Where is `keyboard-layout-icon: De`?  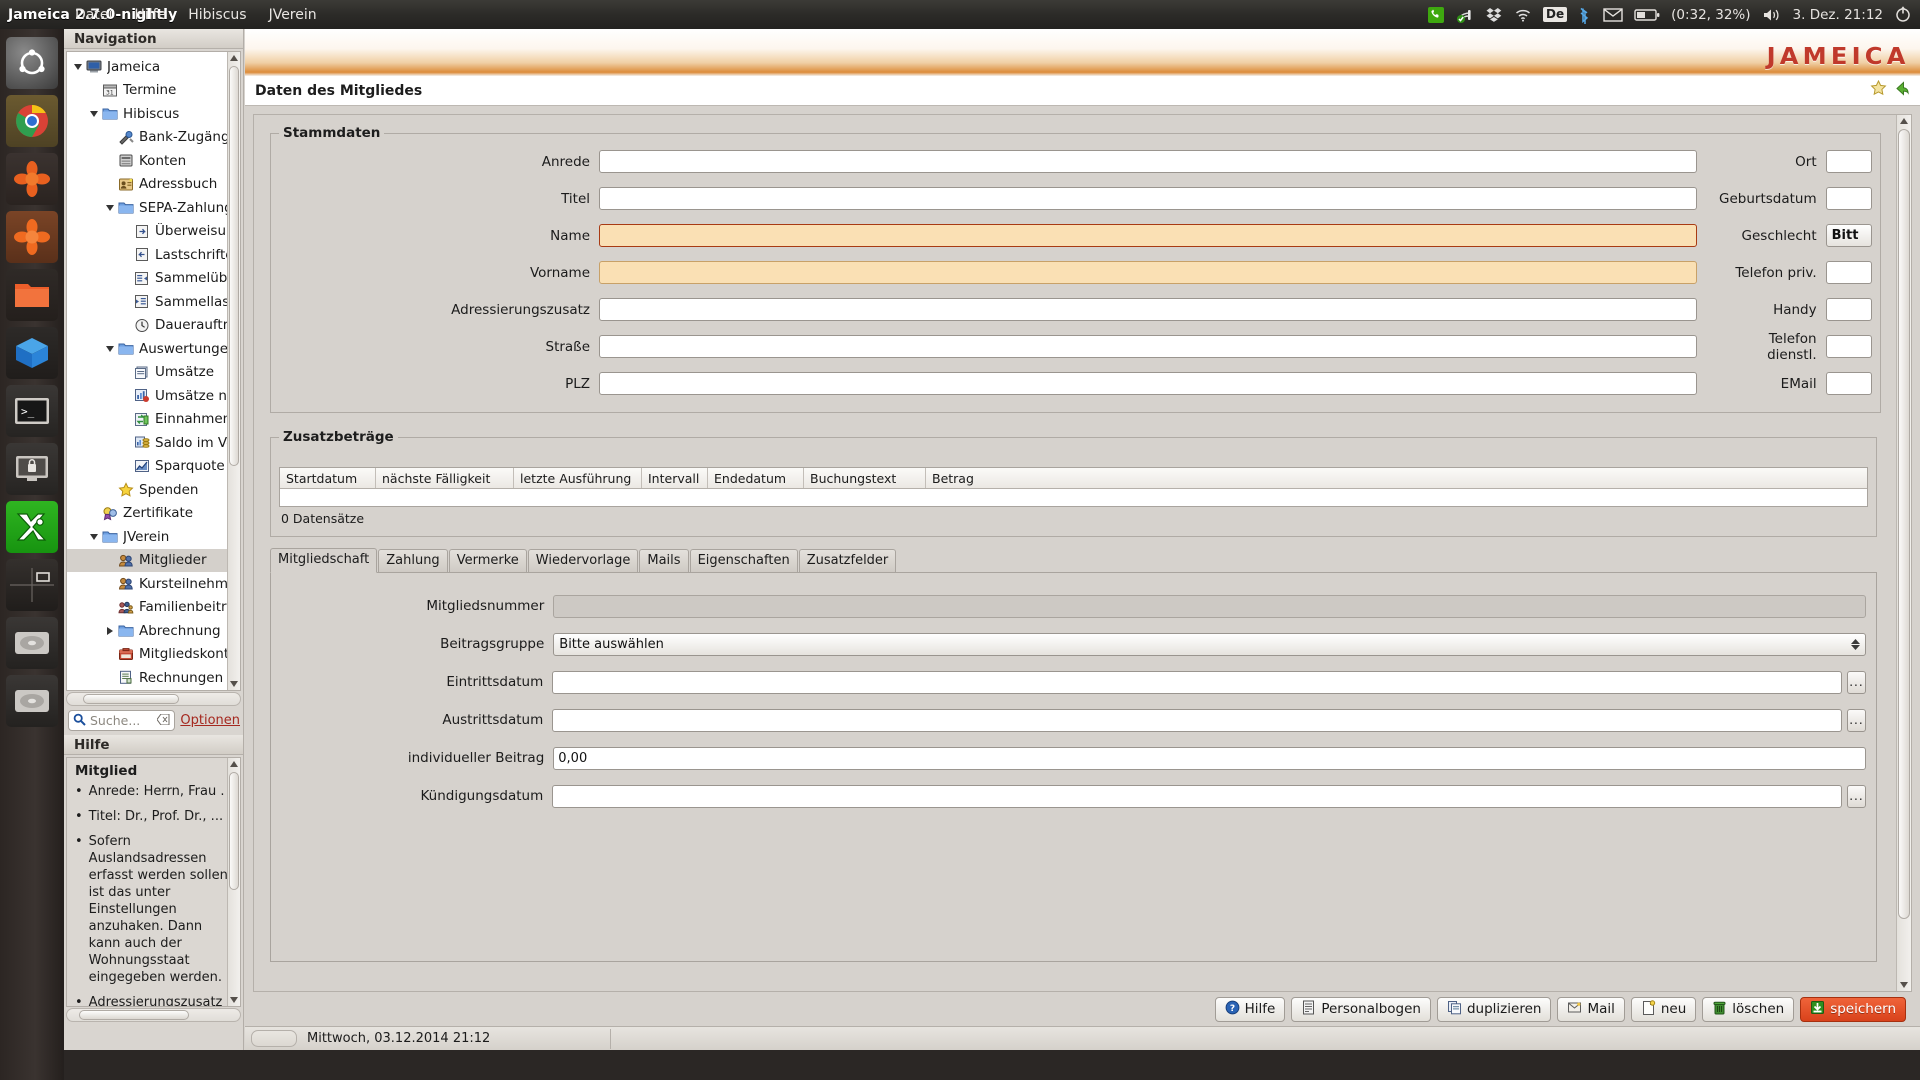
keyboard-layout-icon: De is located at coordinates (1555, 15).